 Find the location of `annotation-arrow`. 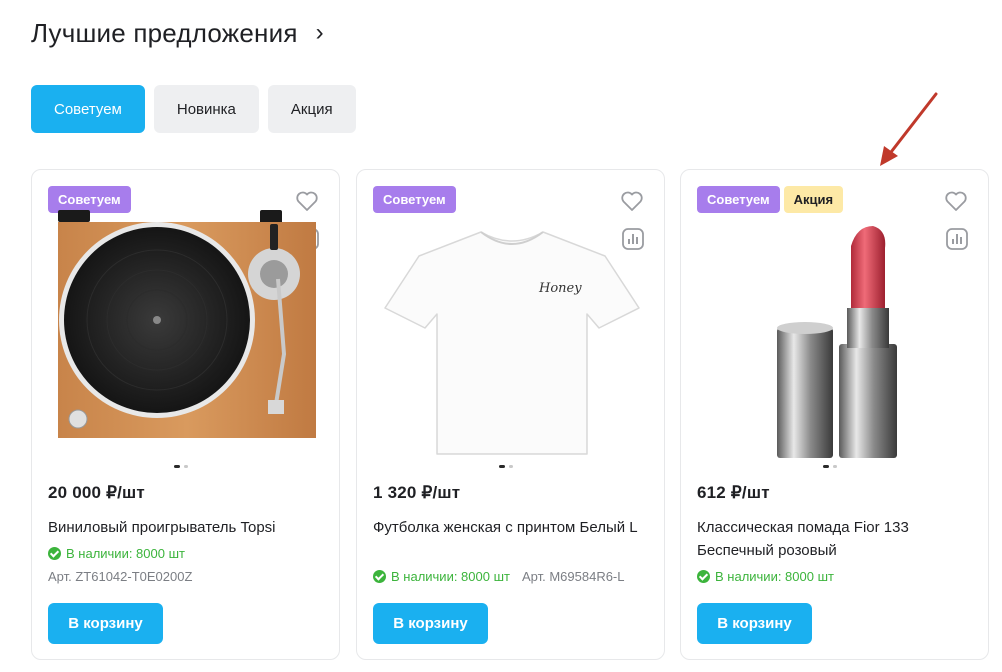

annotation-arrow is located at coordinates (909, 129).